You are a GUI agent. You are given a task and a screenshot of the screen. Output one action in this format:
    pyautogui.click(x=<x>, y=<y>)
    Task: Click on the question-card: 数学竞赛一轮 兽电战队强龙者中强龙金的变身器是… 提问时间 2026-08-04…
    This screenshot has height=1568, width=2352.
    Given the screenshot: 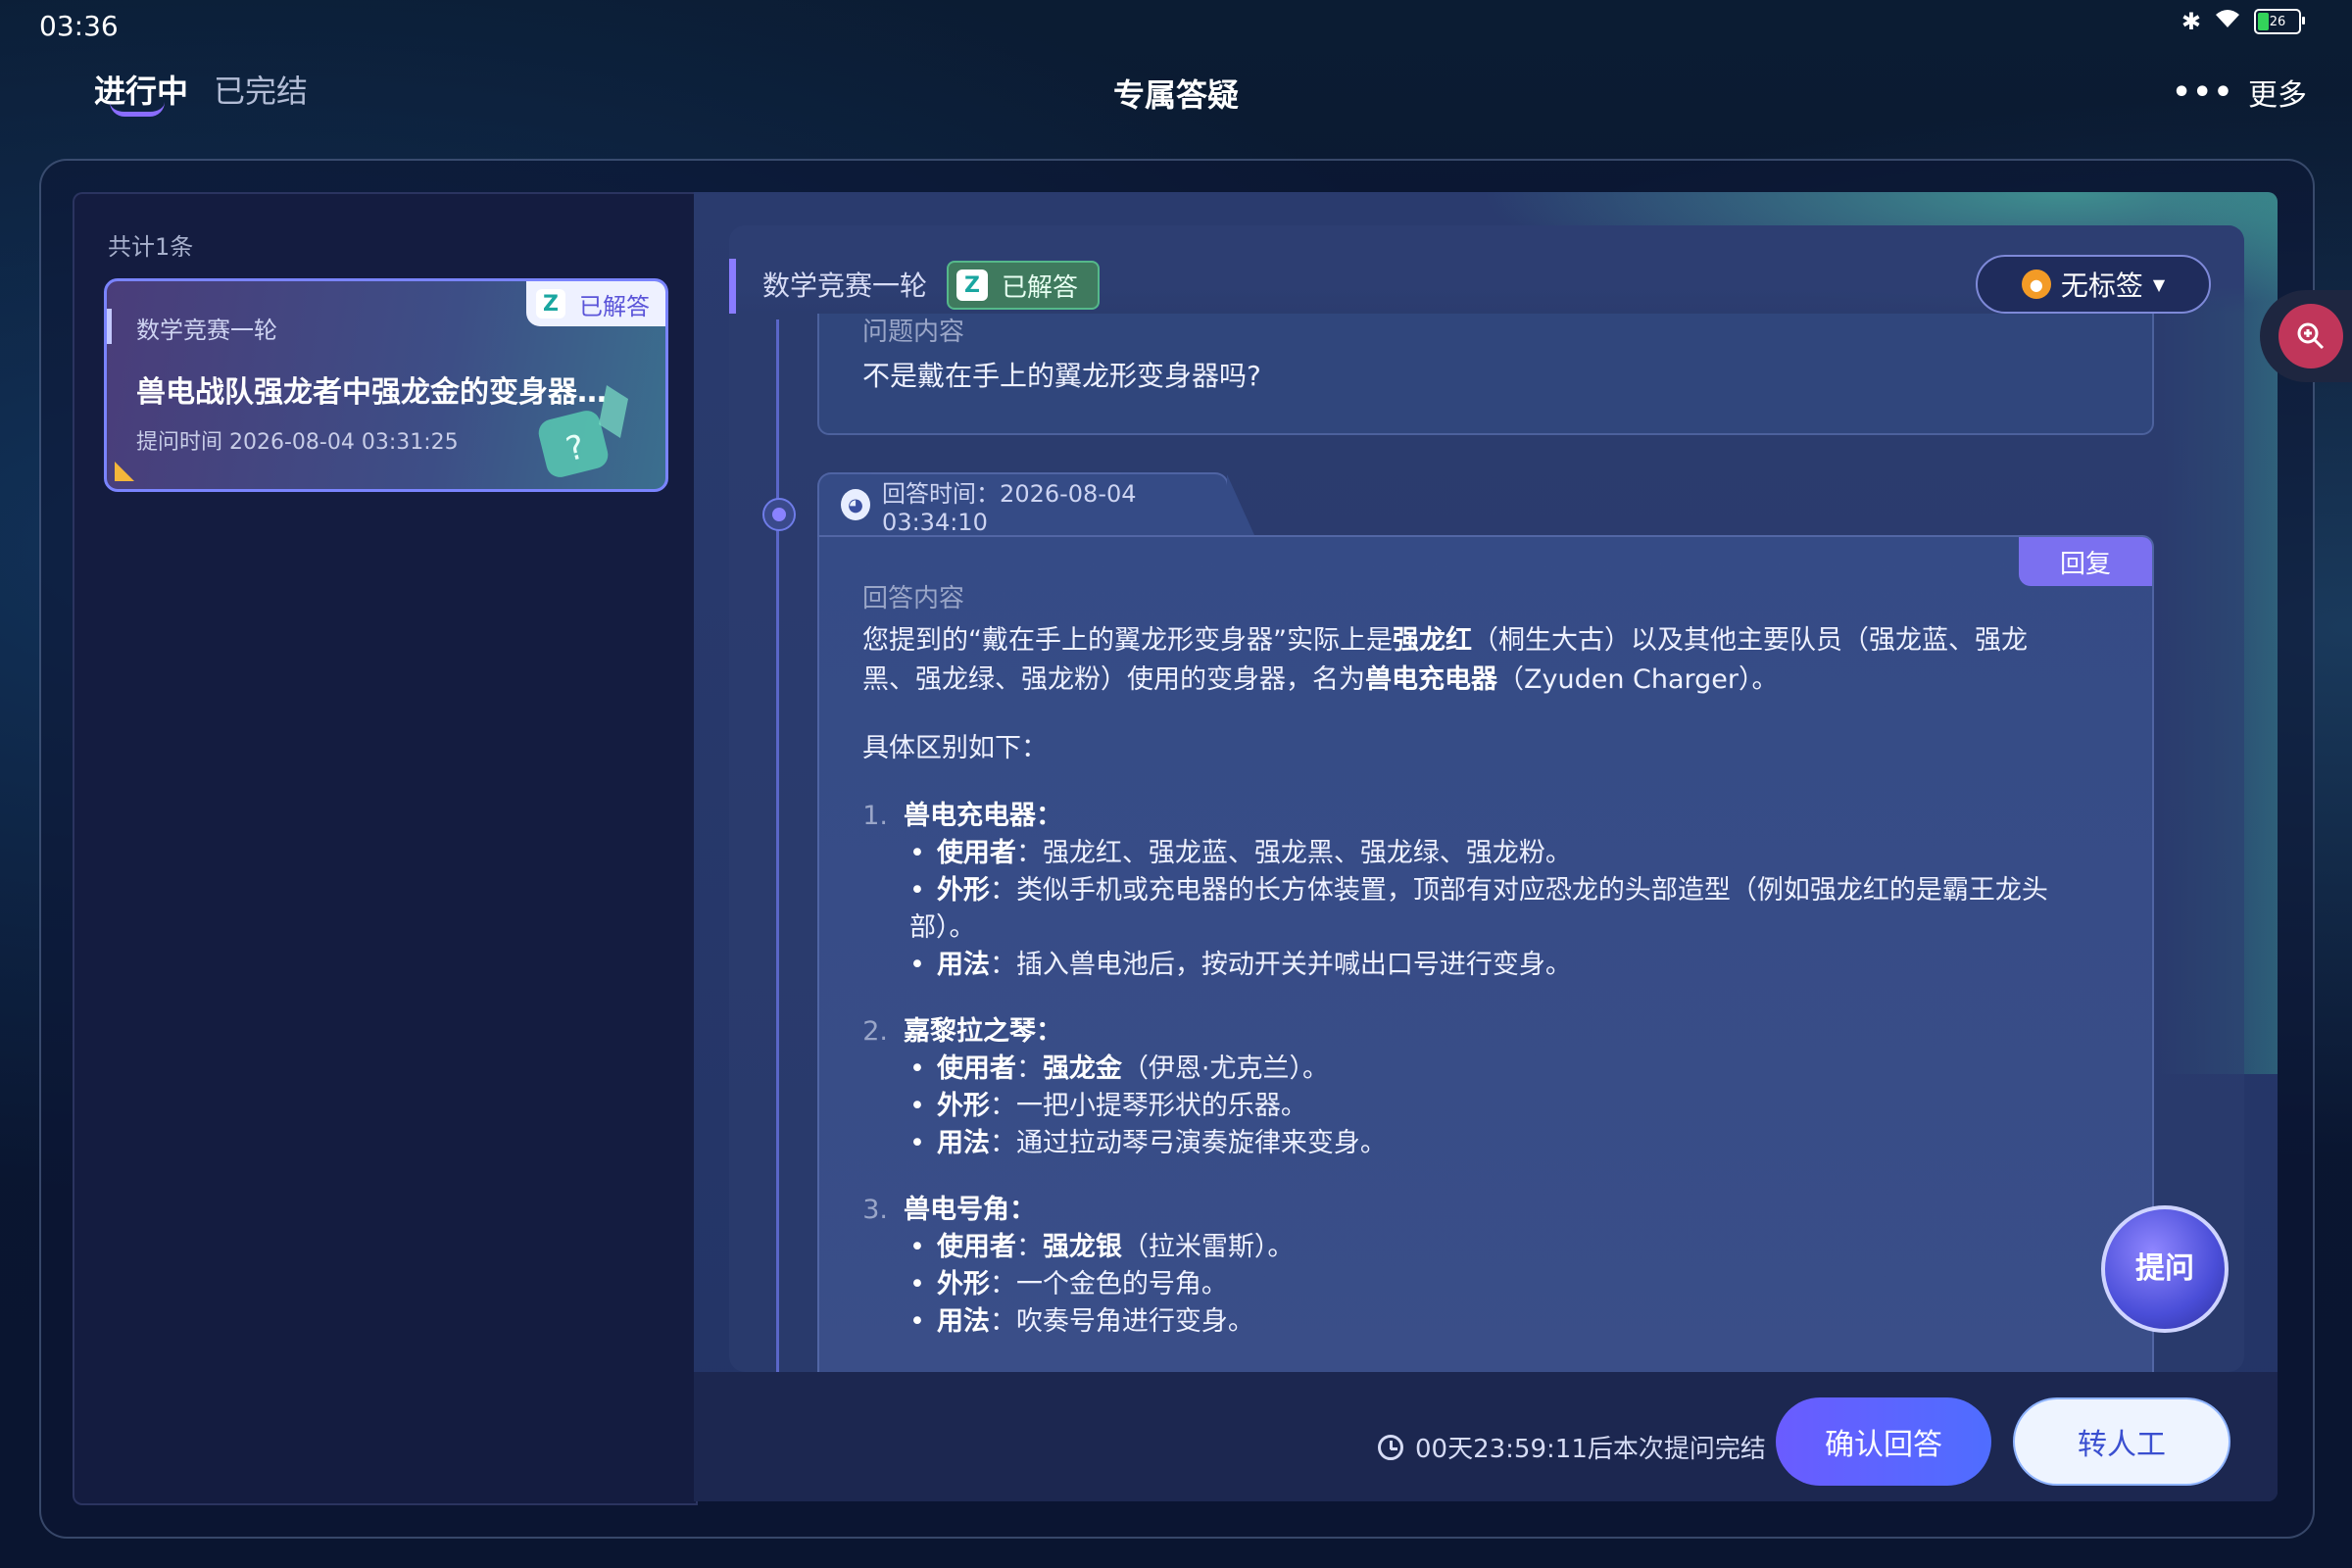 What is the action you would take?
    pyautogui.click(x=386, y=385)
    